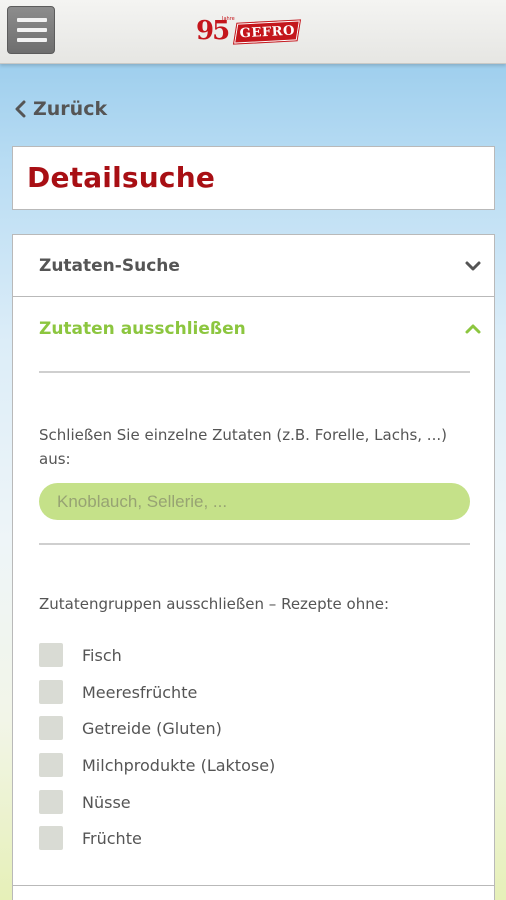  Describe the element at coordinates (253, 178) in the screenshot. I see `page-title-box: Detailsuche` at that location.